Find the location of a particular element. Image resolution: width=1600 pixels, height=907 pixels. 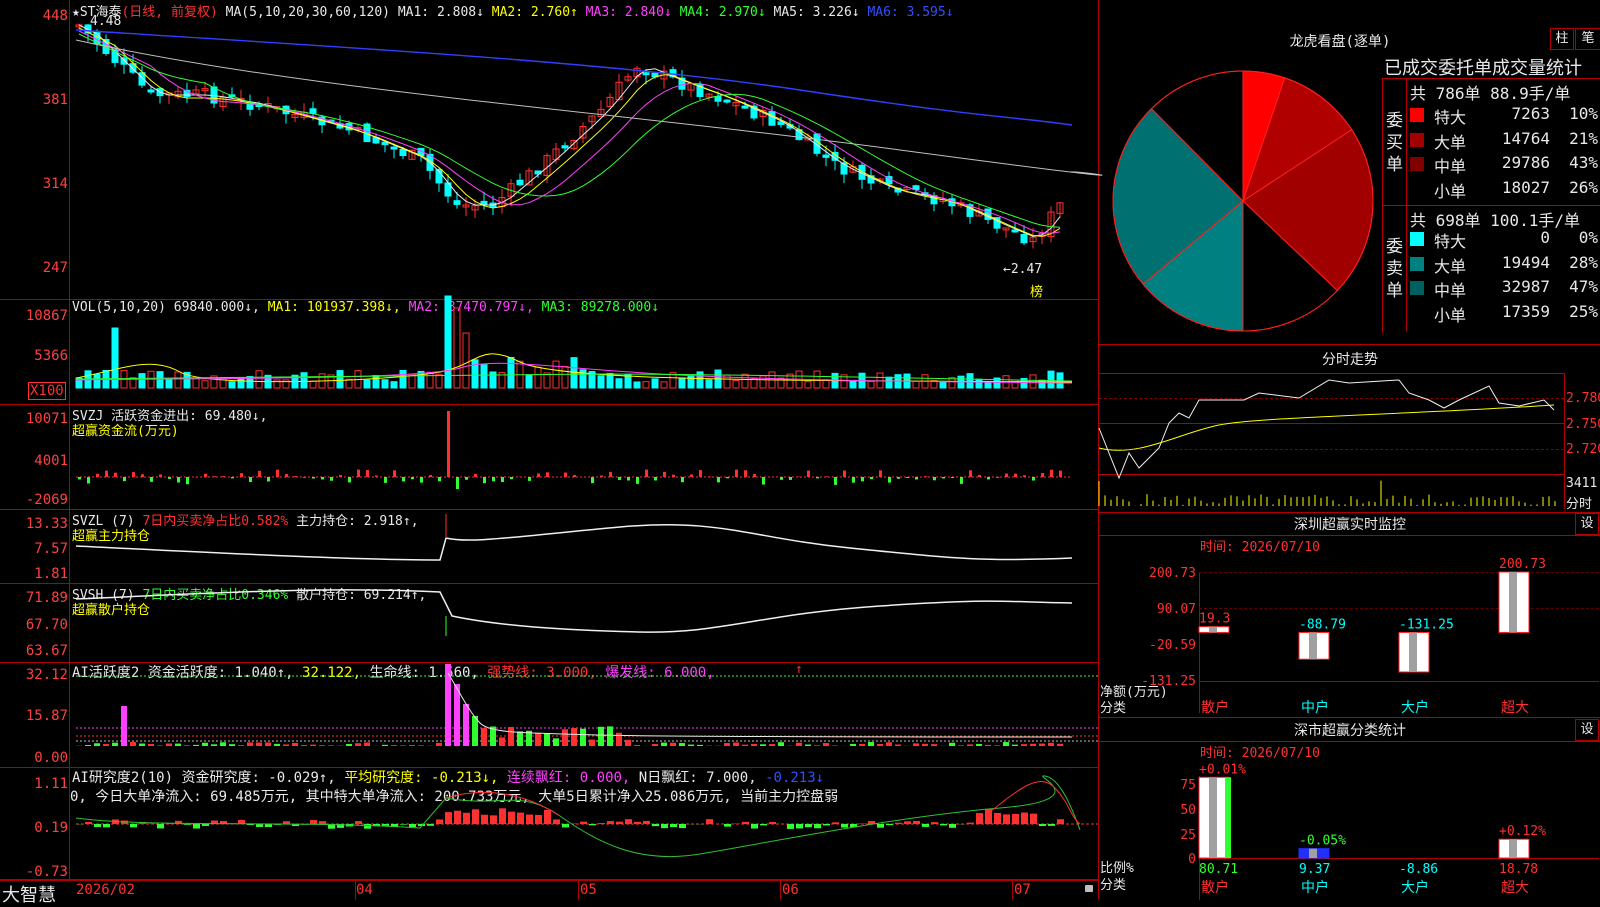

intraday-chart is located at coordinates (1331, 440).